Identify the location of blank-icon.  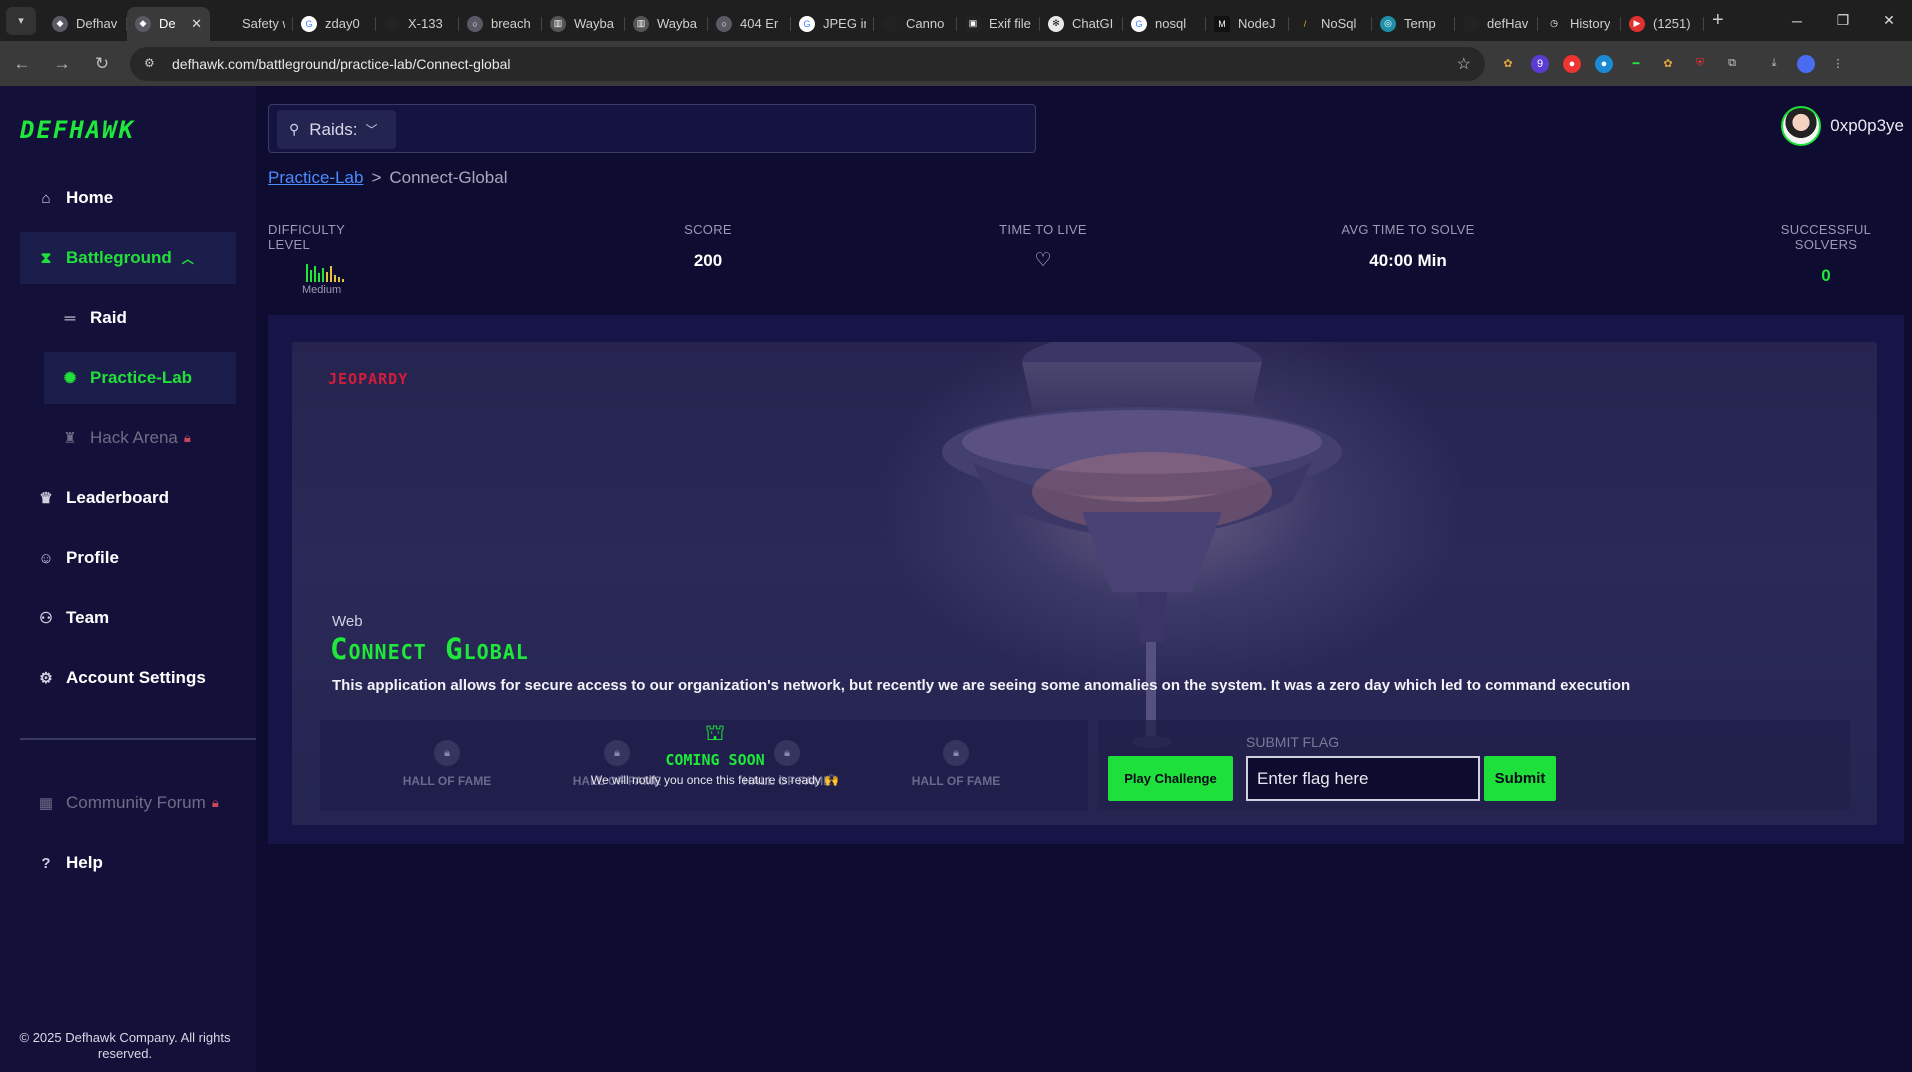
(226, 24).